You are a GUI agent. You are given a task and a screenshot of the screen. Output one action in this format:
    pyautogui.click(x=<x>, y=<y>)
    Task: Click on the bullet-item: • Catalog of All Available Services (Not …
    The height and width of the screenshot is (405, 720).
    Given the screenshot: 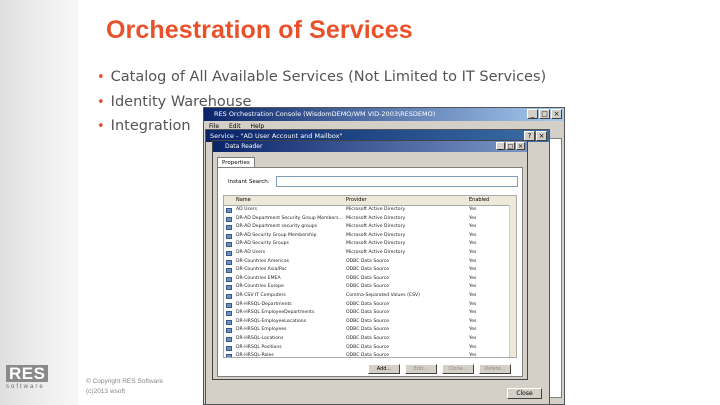 What is the action you would take?
    pyautogui.click(x=321, y=77)
    